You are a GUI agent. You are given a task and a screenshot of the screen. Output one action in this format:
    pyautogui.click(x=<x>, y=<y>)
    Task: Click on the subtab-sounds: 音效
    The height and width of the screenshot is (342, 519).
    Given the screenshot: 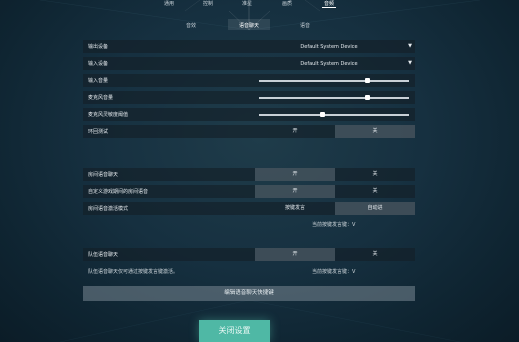 What is the action you would take?
    pyautogui.click(x=191, y=25)
    